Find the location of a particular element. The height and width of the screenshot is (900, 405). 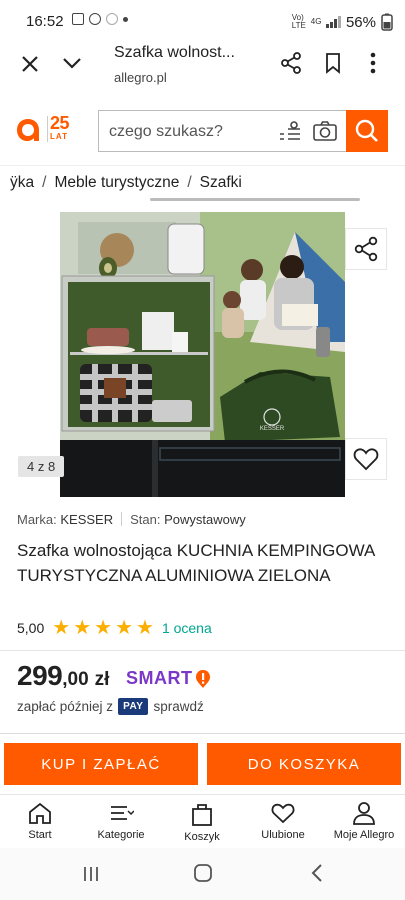

status-bar: 16:52 Vo) LTE 4G 56% is located at coordinates (202, 22).